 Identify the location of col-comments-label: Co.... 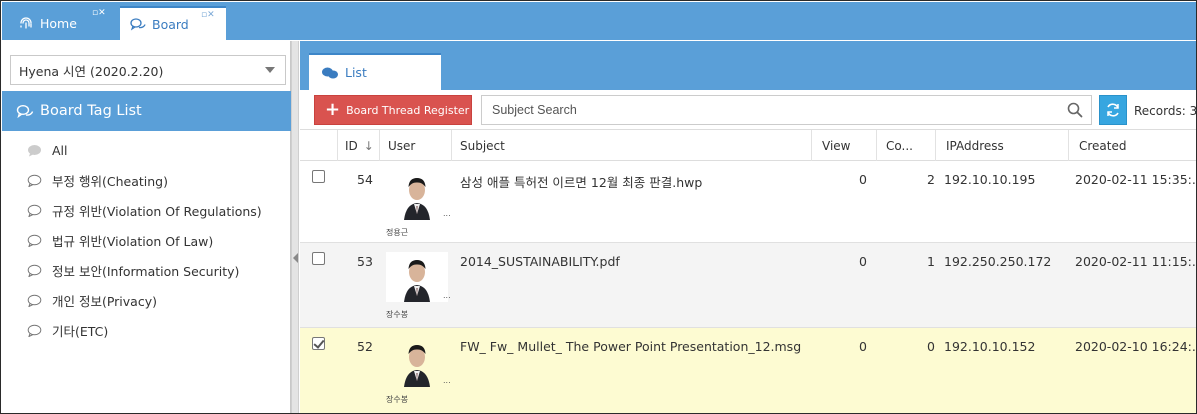
(899, 145).